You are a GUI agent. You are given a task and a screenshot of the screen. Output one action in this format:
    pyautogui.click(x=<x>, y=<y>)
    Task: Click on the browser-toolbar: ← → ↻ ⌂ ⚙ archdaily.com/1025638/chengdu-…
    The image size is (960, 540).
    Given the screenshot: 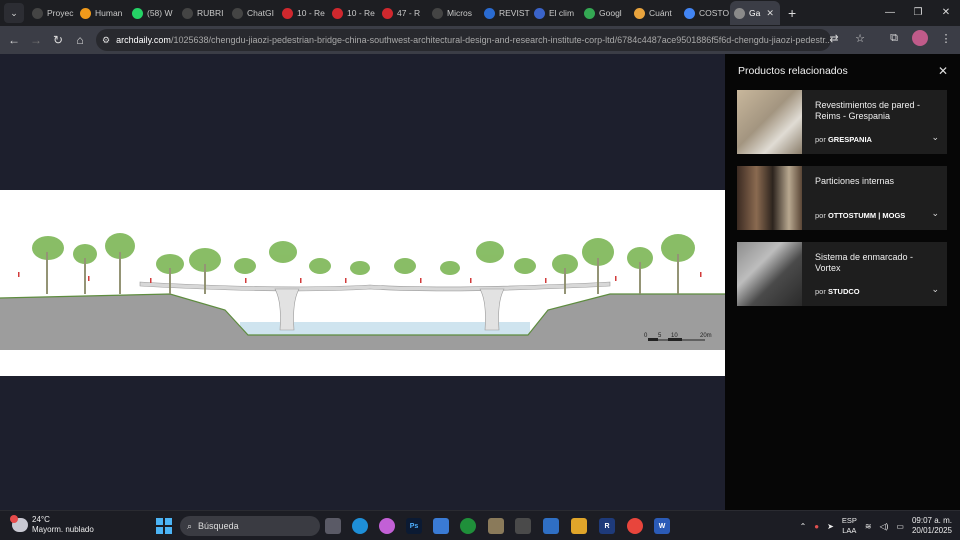 What is the action you would take?
    pyautogui.click(x=480, y=40)
    